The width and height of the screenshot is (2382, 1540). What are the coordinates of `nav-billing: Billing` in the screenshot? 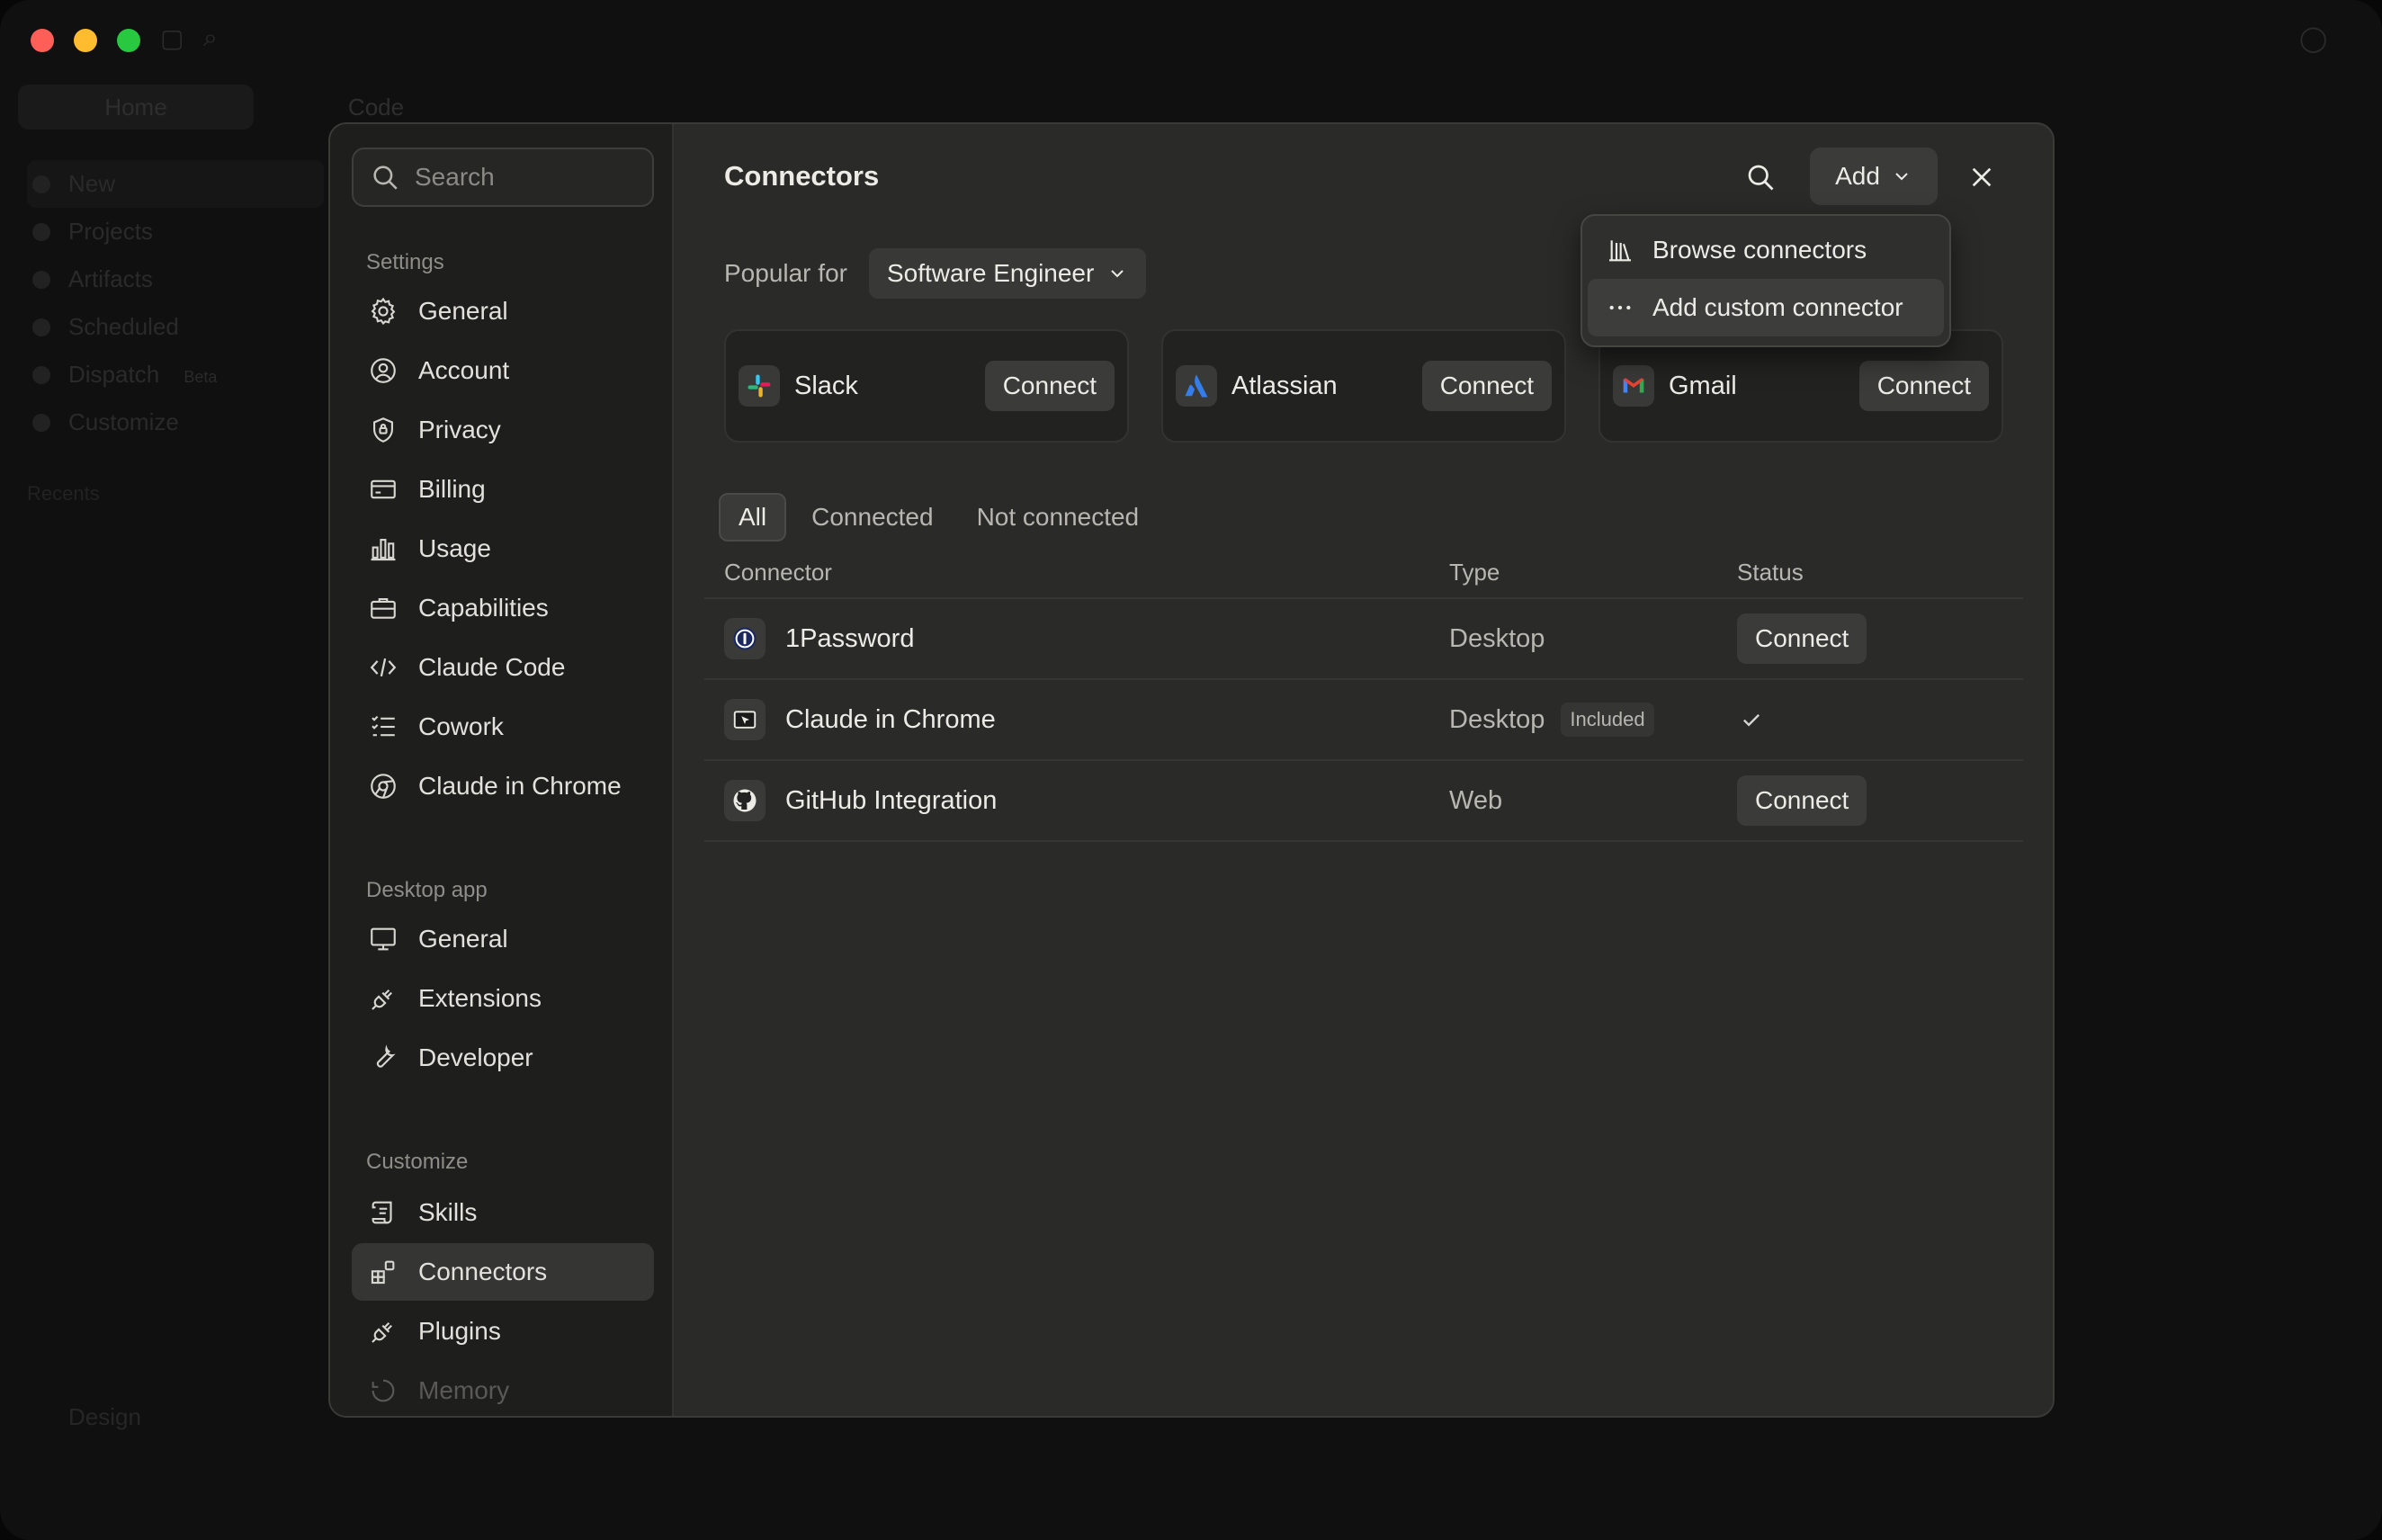 It's located at (503, 489).